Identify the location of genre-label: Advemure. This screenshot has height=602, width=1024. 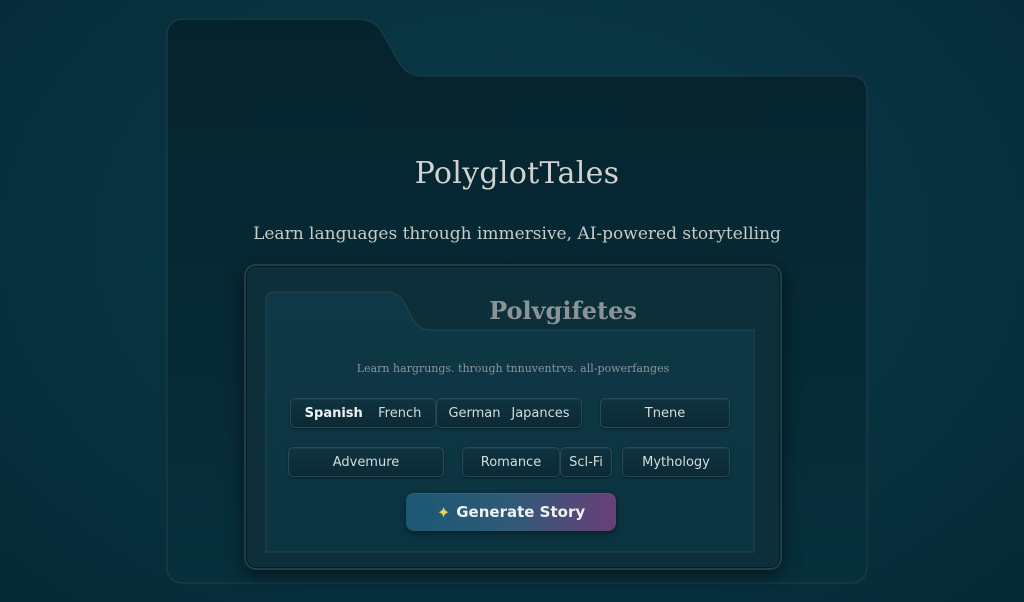
(366, 462).